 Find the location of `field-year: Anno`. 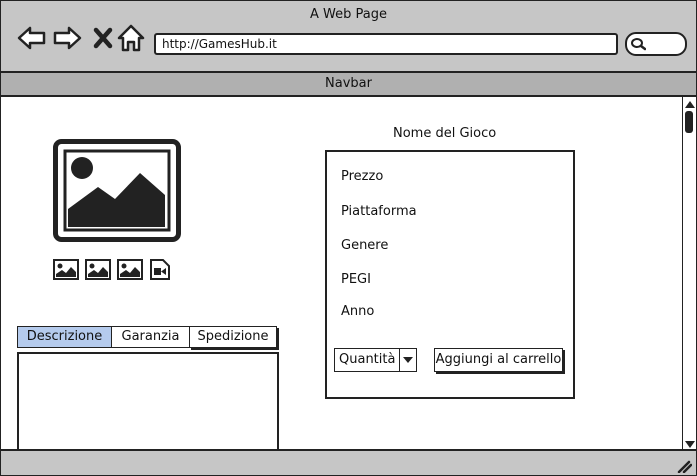

field-year: Anno is located at coordinates (358, 311).